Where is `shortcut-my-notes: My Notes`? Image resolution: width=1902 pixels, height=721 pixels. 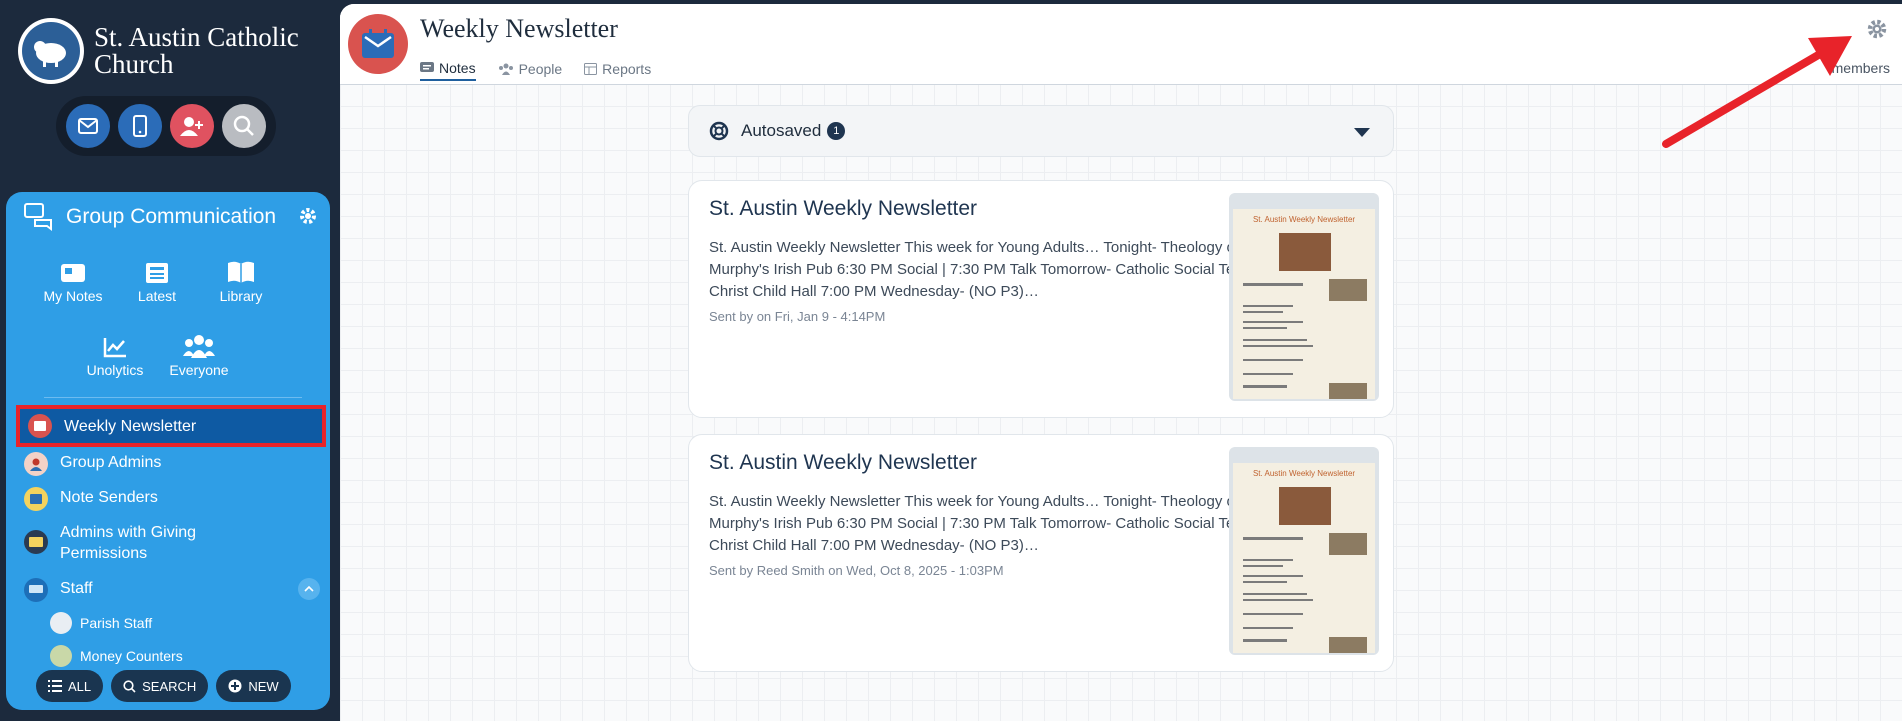 shortcut-my-notes: My Notes is located at coordinates (73, 279).